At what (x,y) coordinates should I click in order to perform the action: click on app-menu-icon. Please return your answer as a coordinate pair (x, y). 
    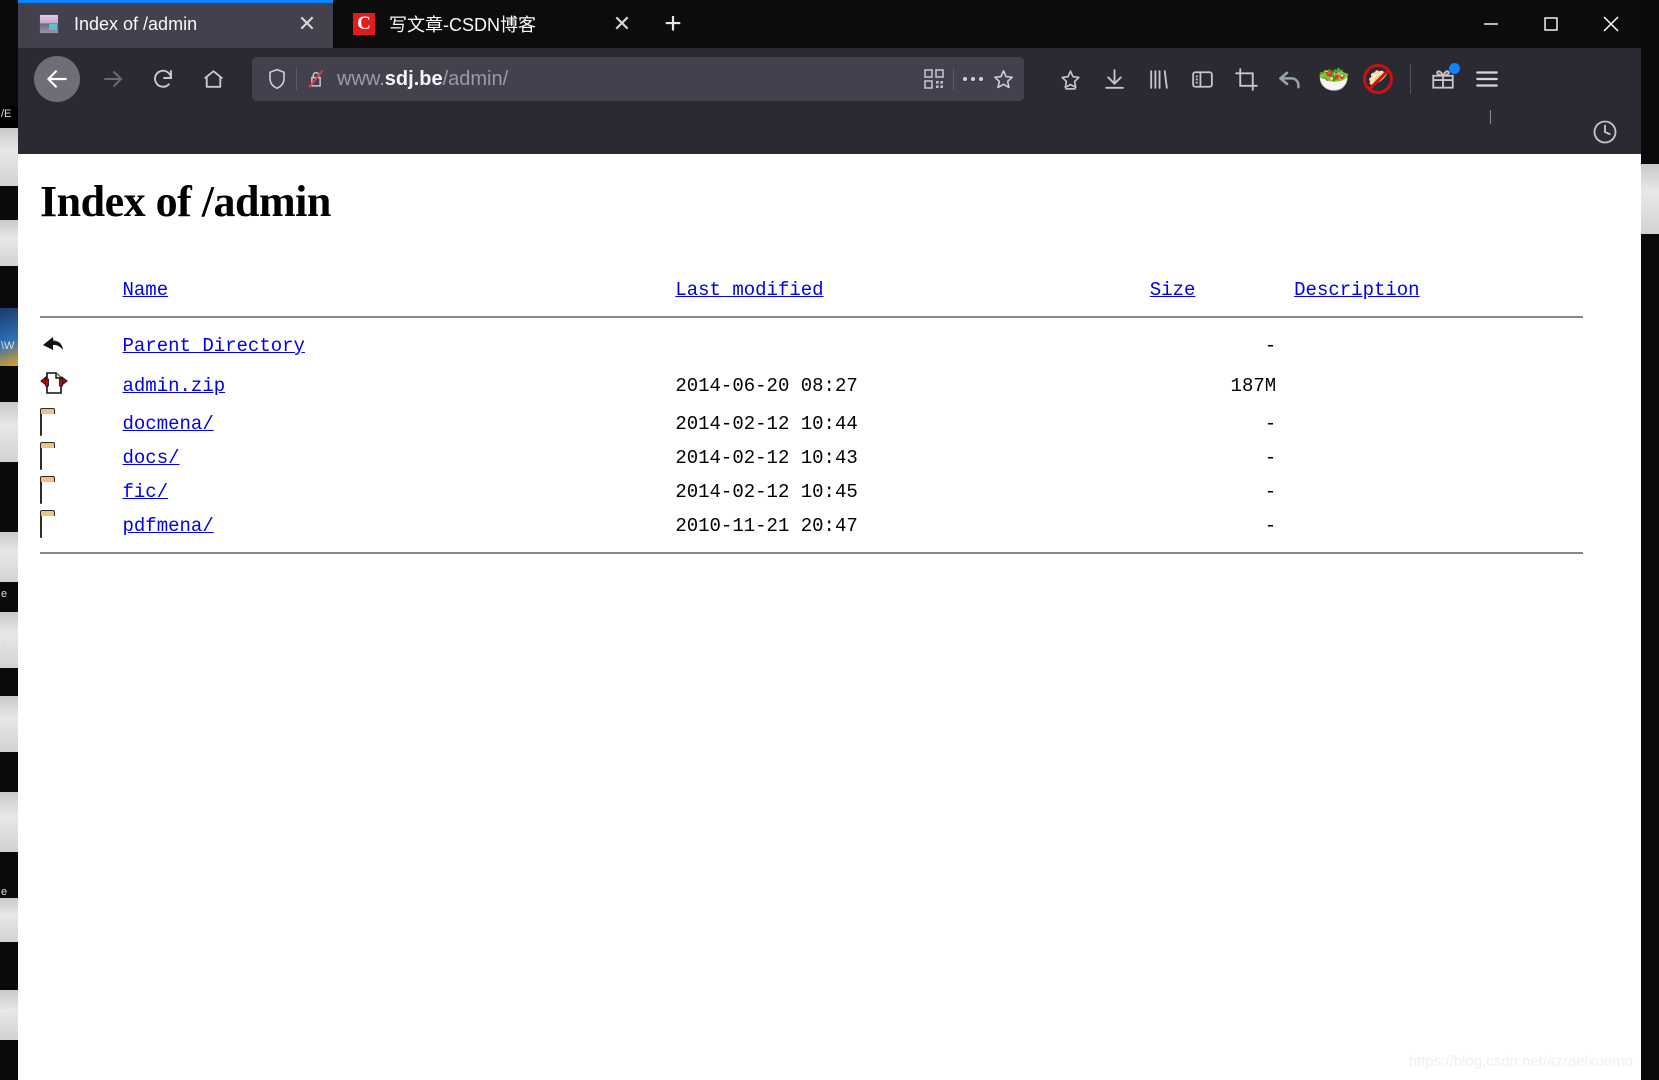
    Looking at the image, I should click on (1487, 79).